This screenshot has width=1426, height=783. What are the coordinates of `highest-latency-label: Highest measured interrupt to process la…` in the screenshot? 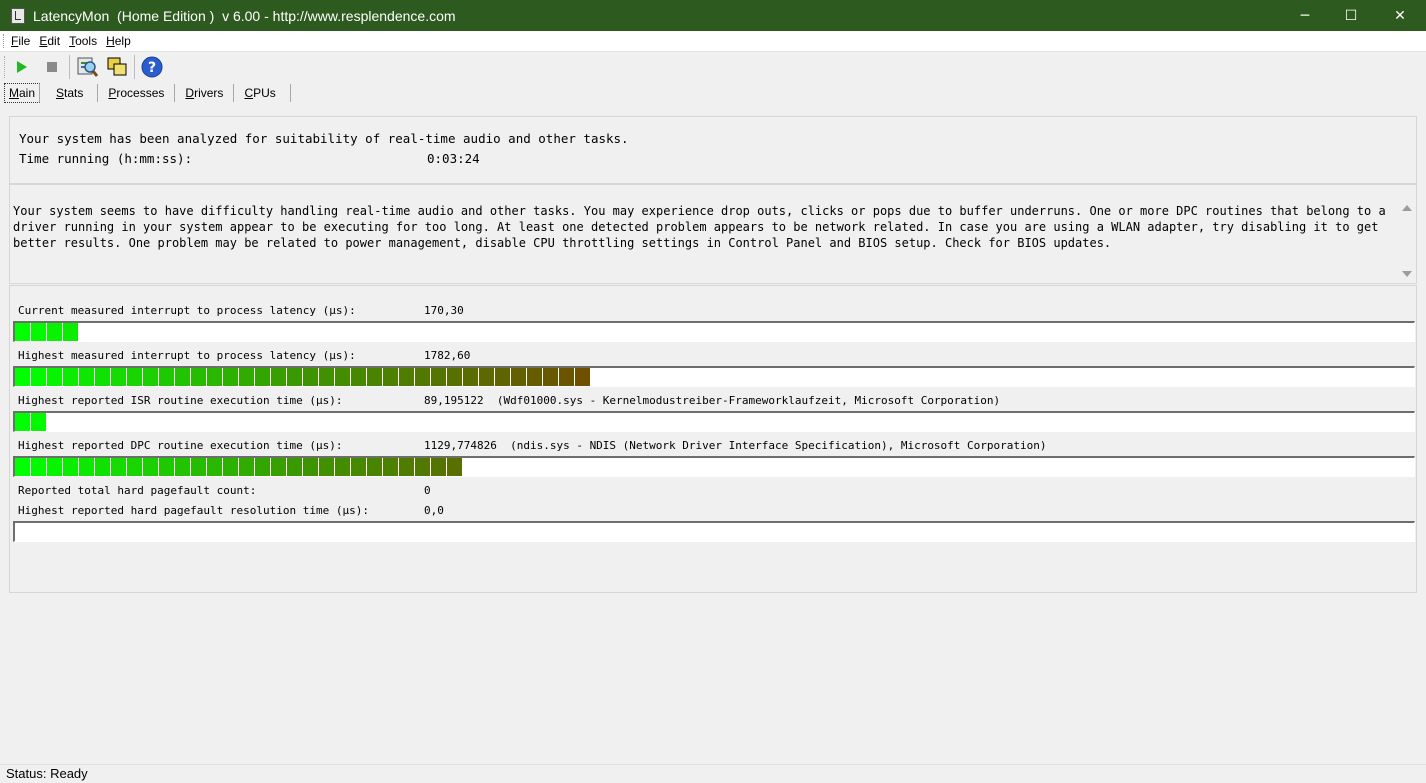 It's located at (187, 355).